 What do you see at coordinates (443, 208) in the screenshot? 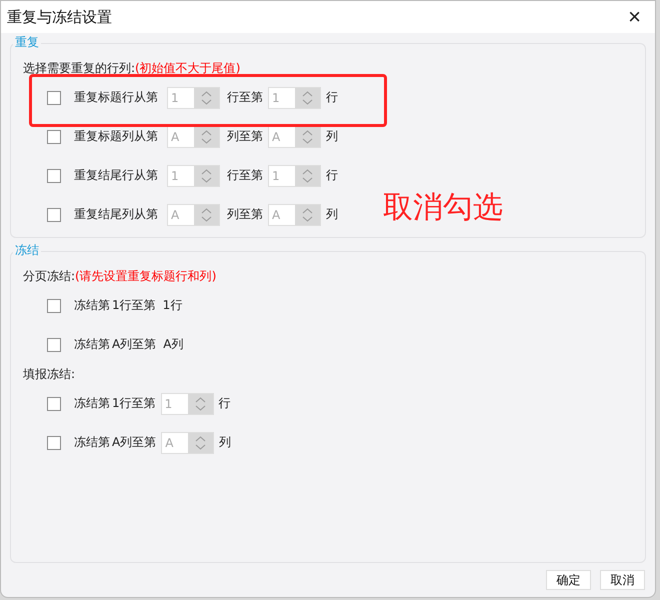
I see `annotation-text: 取消勾选` at bounding box center [443, 208].